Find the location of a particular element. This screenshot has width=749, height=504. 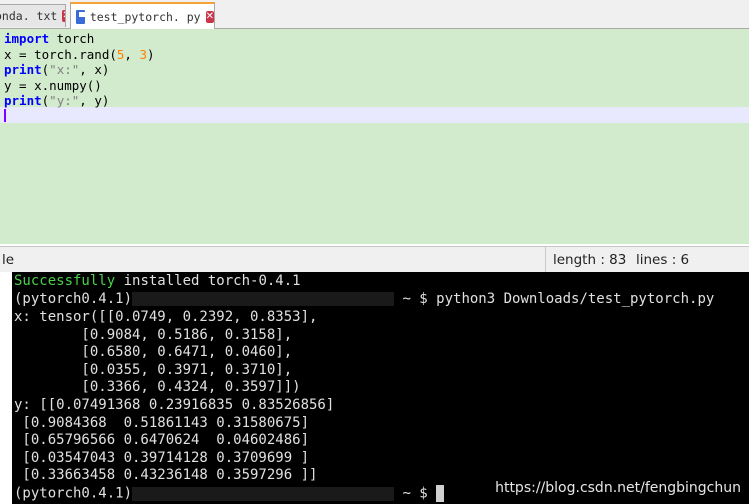

success-word: Successfully is located at coordinates (65, 281).